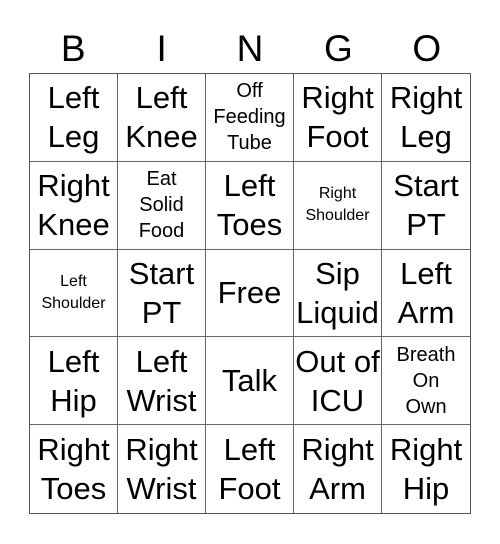  I want to click on bingo-cell: Left Arm, so click(426, 294).